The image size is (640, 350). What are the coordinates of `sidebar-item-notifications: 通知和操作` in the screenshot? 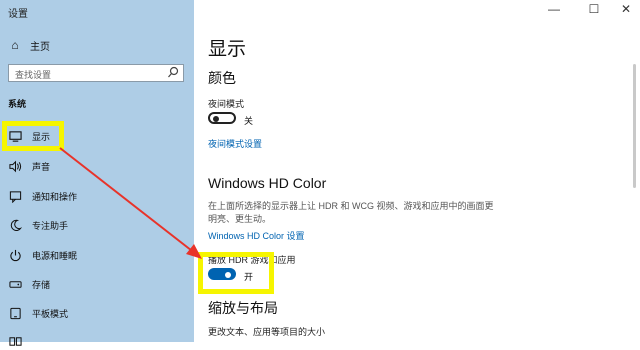 It's located at (42, 196).